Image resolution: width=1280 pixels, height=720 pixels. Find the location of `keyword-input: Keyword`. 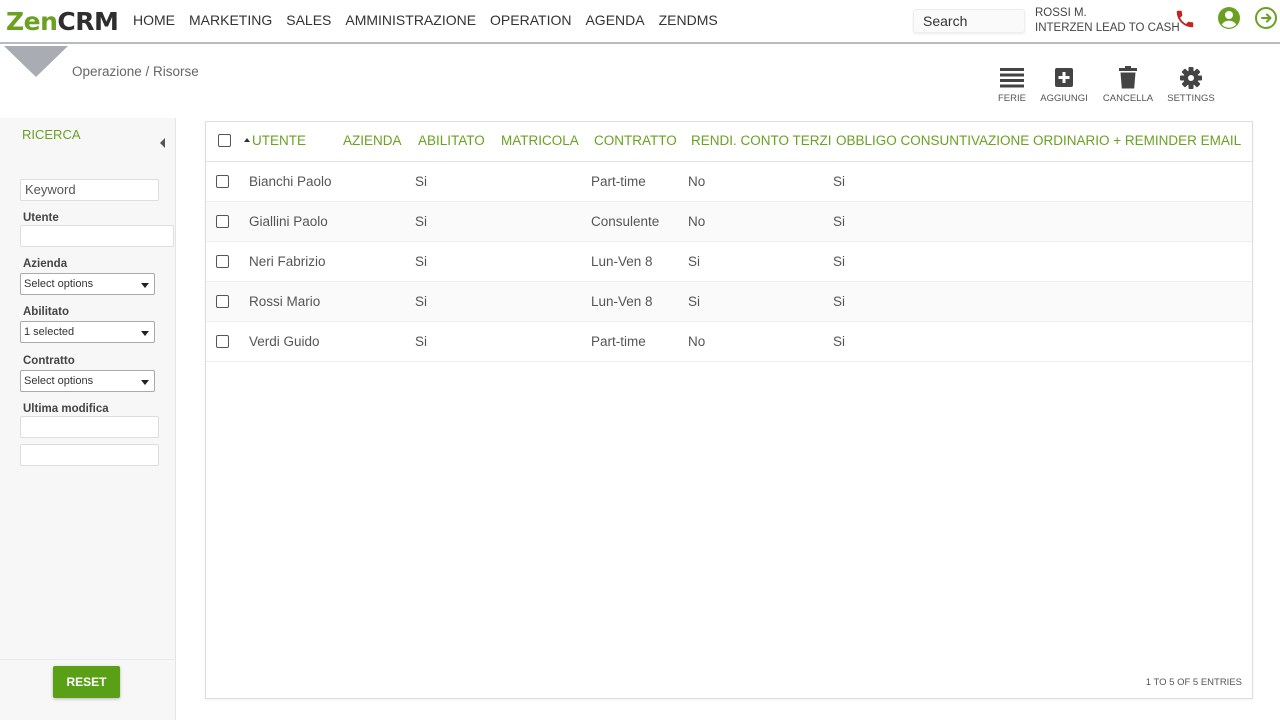

keyword-input: Keyword is located at coordinates (89, 190).